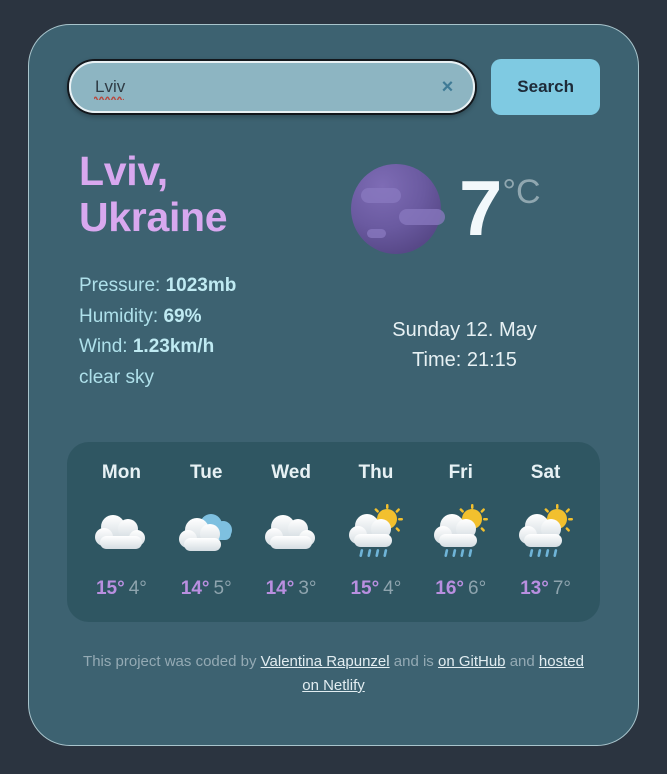  What do you see at coordinates (307, 588) in the screenshot?
I see `forecast-temp-min: 3°` at bounding box center [307, 588].